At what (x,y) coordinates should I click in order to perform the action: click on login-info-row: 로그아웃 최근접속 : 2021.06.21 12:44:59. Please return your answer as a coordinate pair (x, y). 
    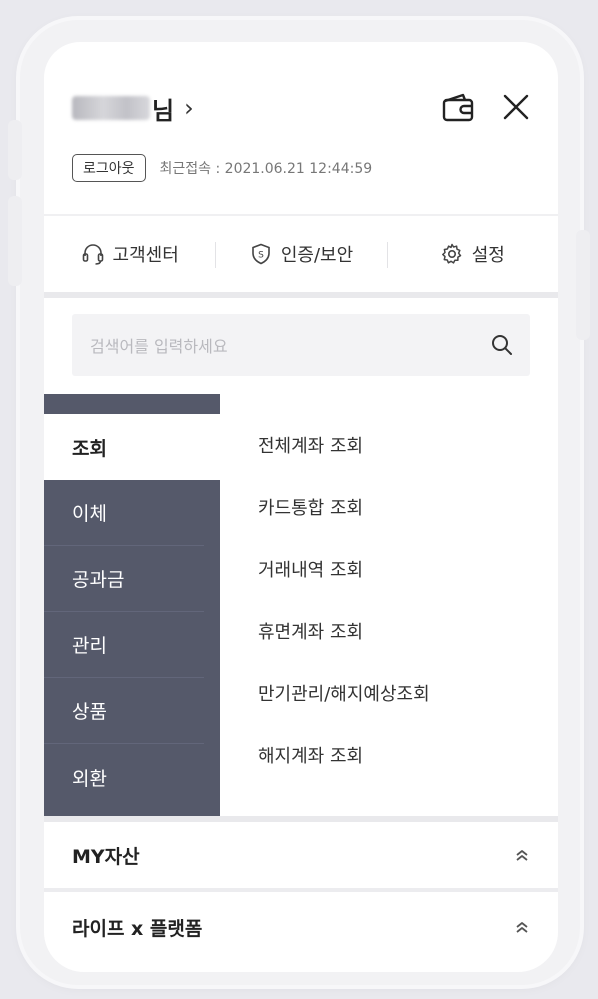
    Looking at the image, I should click on (222, 168).